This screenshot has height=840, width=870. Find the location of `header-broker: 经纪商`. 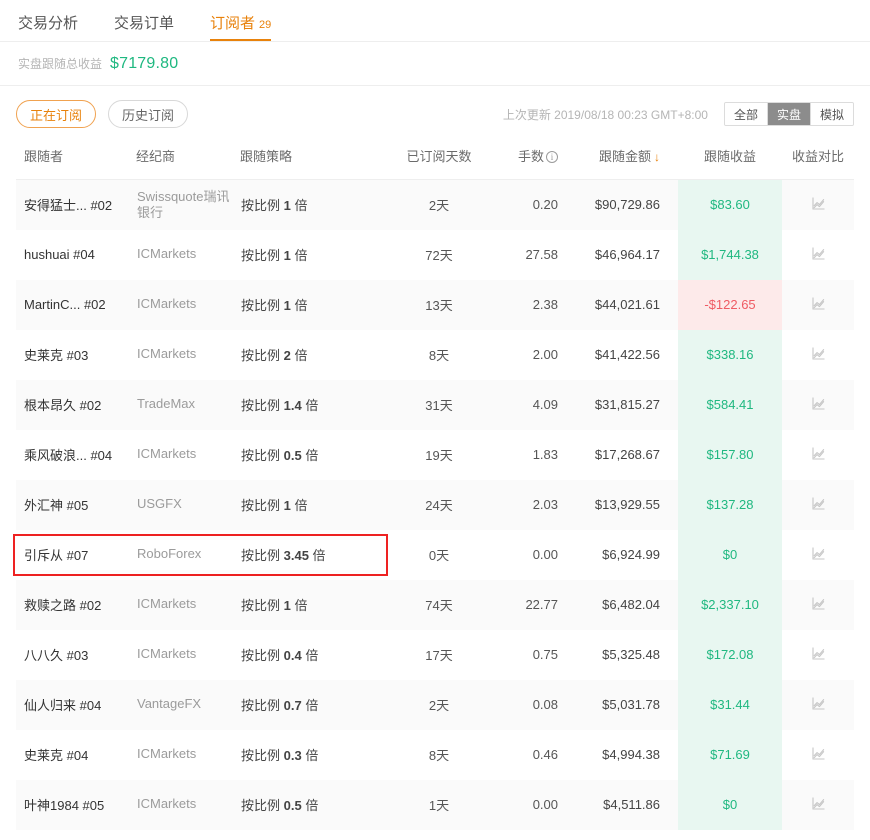

header-broker: 经纪商 is located at coordinates (188, 161).